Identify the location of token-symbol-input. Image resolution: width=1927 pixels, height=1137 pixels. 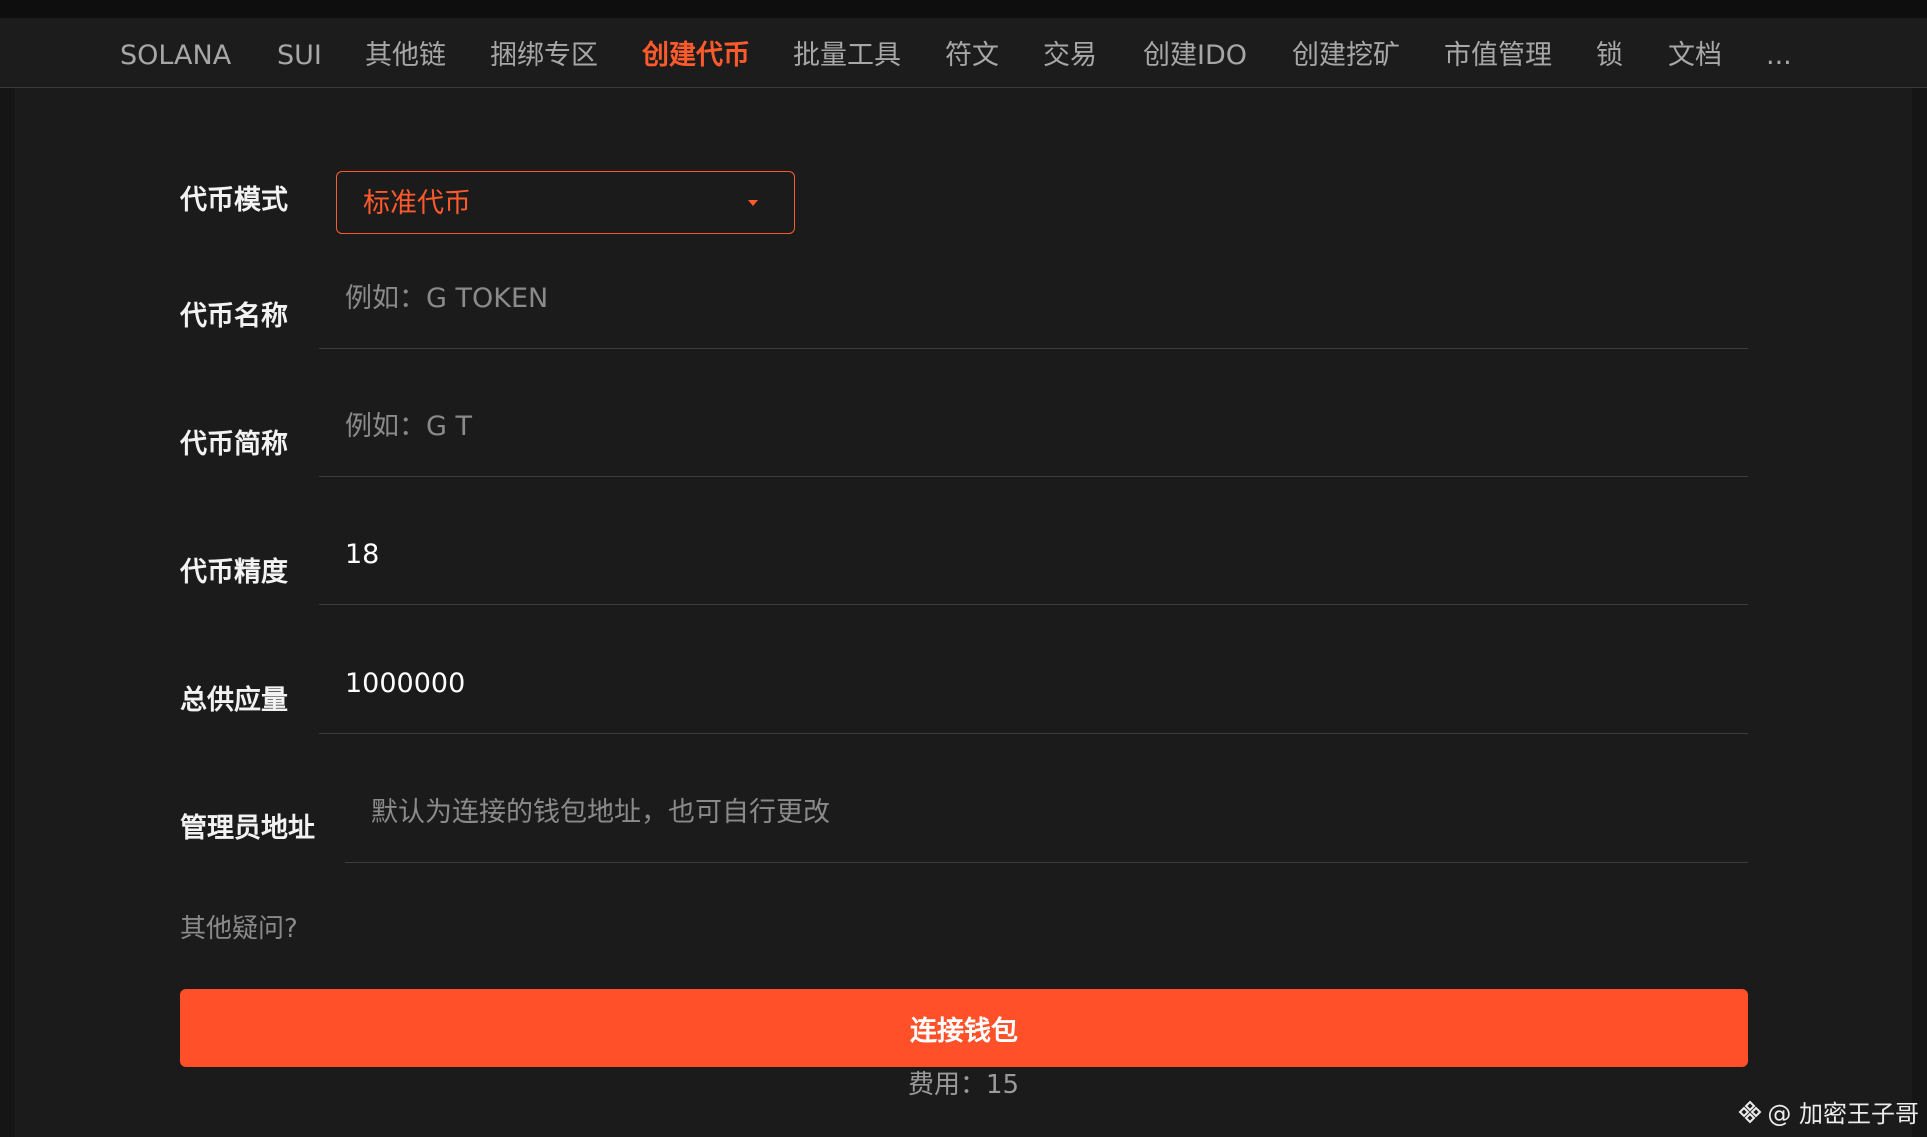
(1039, 426).